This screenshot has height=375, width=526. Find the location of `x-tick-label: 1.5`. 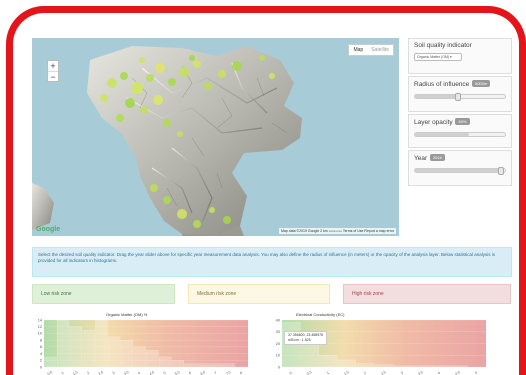

x-tick-label: 1.5 is located at coordinates (75, 372).